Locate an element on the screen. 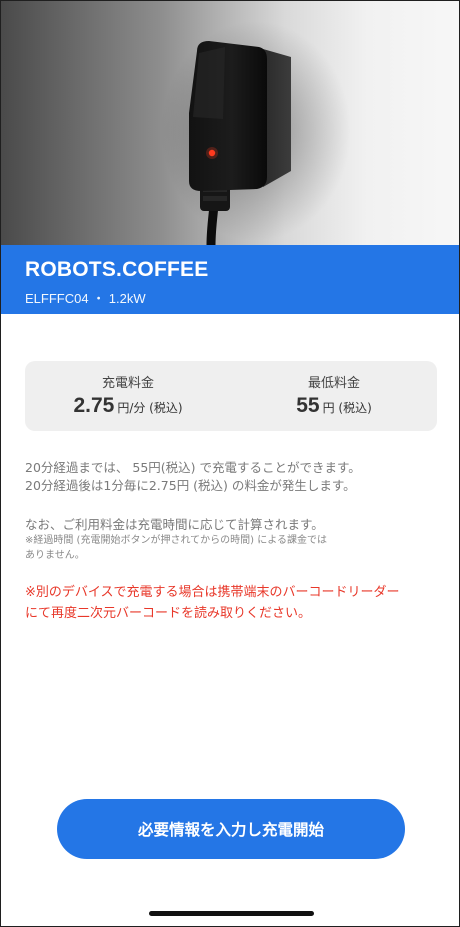  charge-fee-value: 2.75 is located at coordinates (94, 405).